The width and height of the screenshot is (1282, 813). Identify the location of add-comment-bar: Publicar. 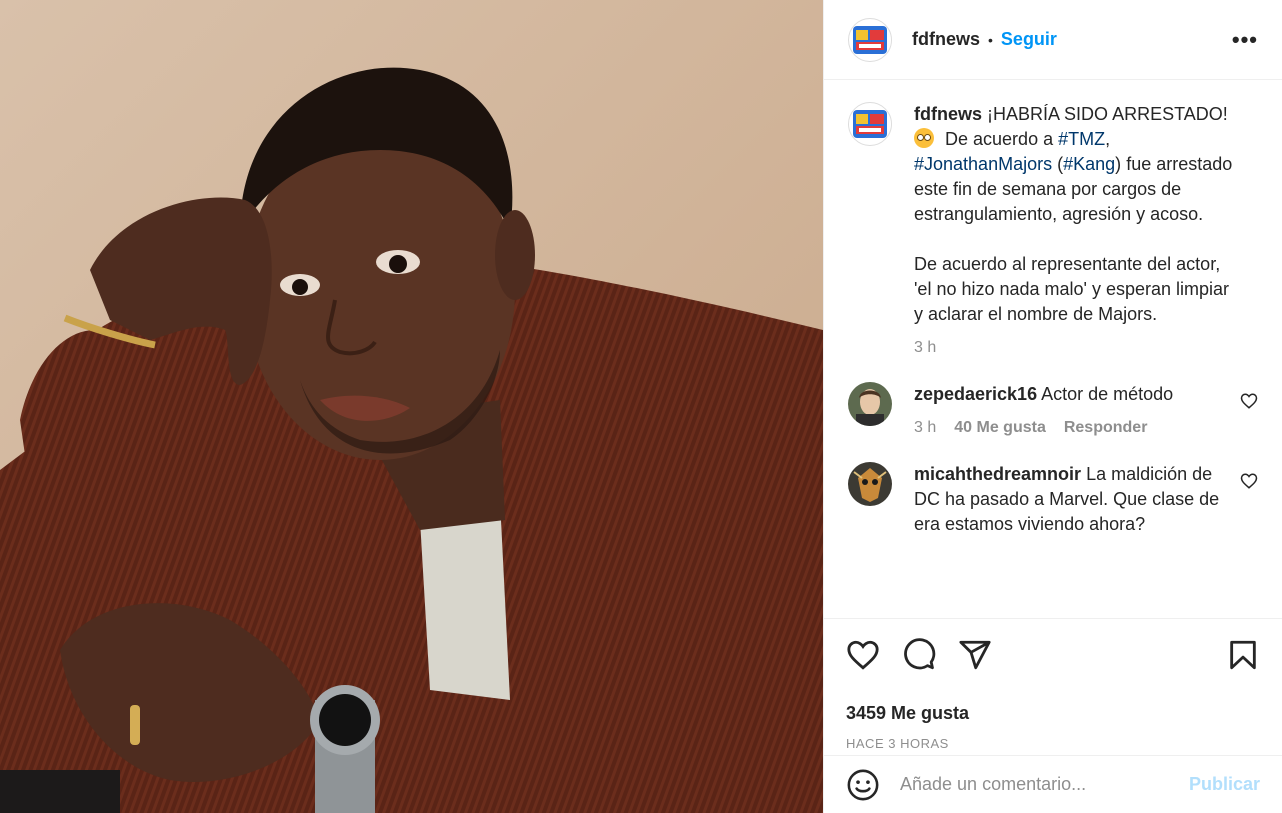
(1053, 784).